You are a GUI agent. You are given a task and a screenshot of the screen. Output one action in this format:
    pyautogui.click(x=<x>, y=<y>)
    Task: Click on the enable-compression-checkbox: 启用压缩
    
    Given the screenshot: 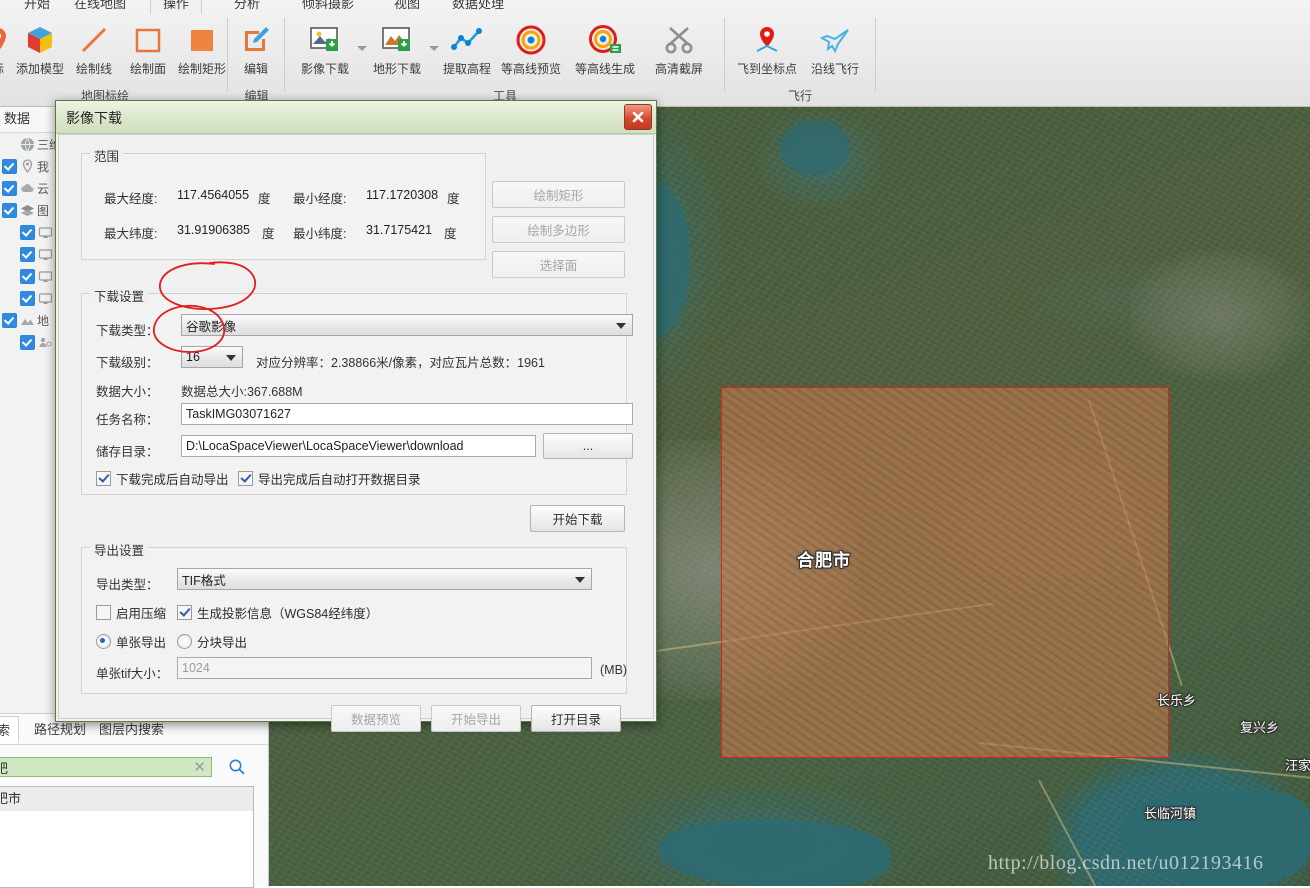 What is the action you would take?
    pyautogui.click(x=131, y=612)
    